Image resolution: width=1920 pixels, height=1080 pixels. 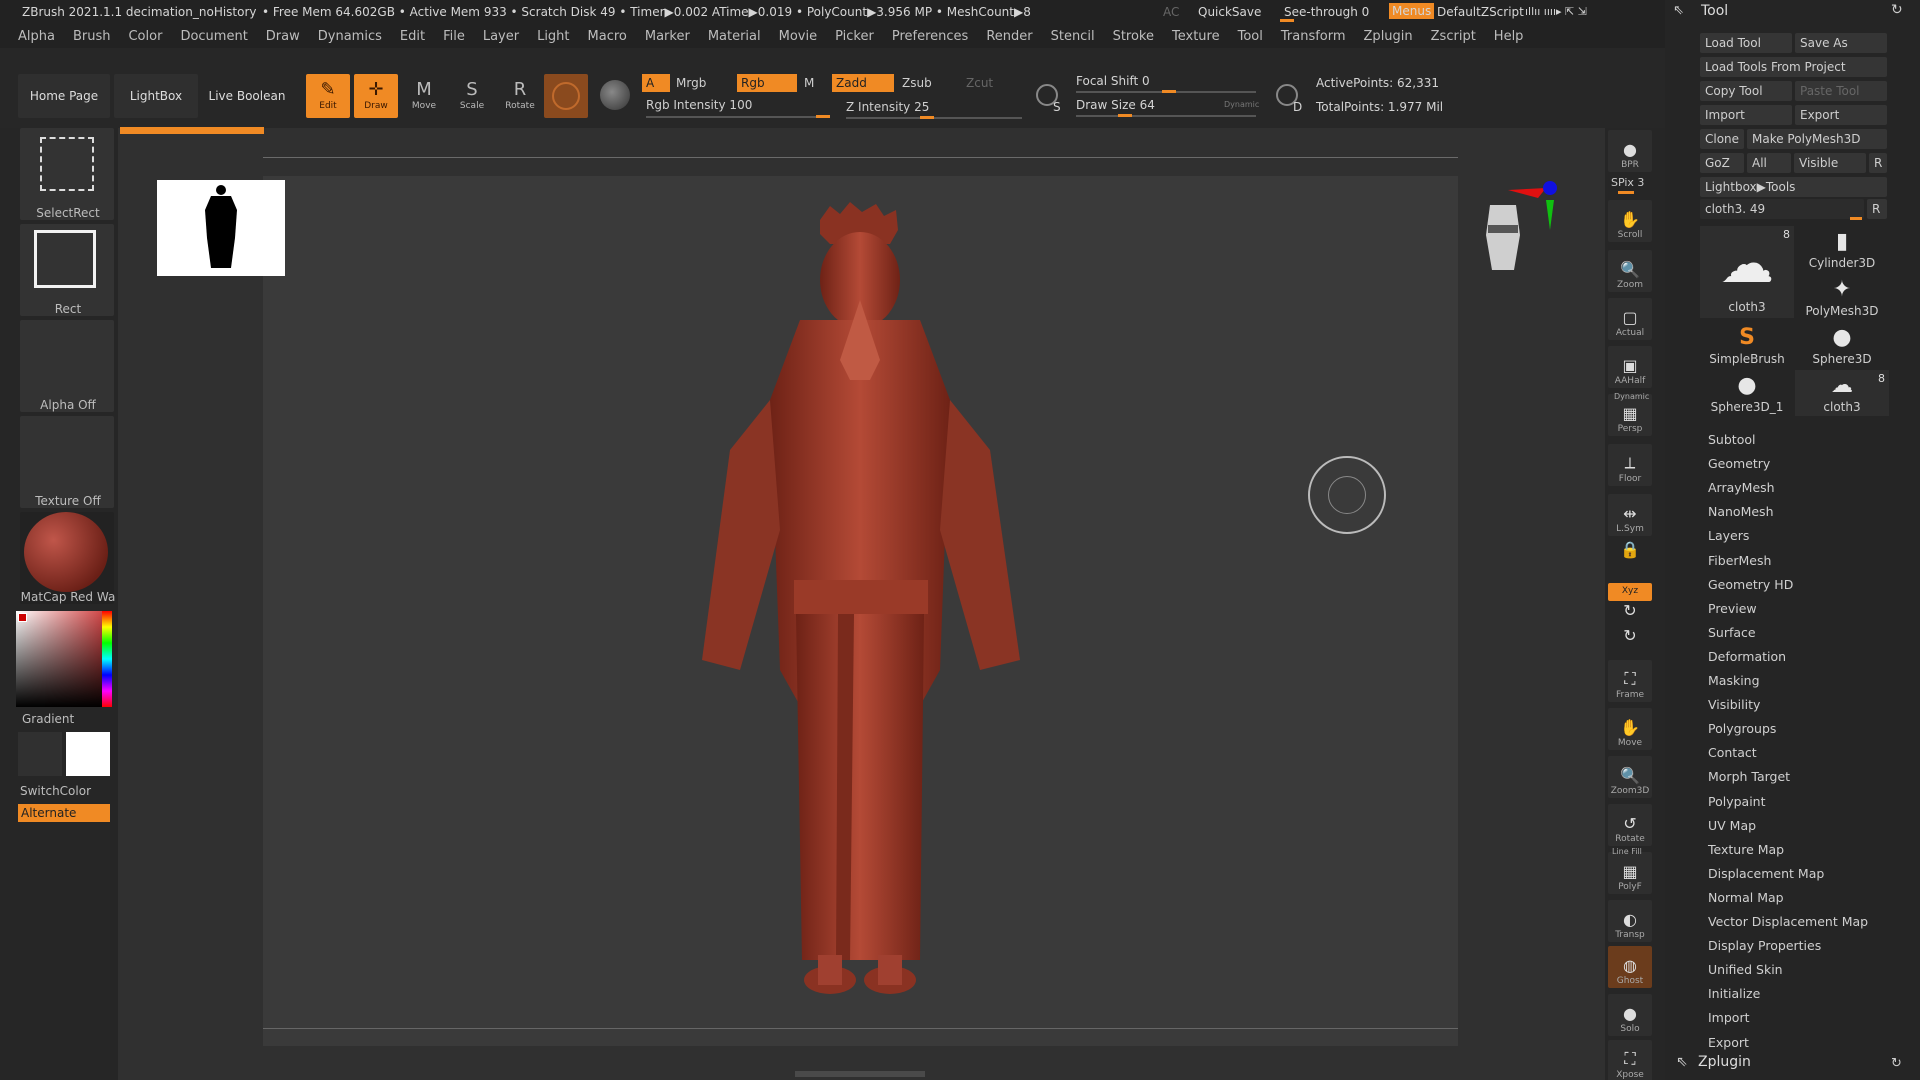 I want to click on tool-section-import: Import, so click(x=1729, y=1017).